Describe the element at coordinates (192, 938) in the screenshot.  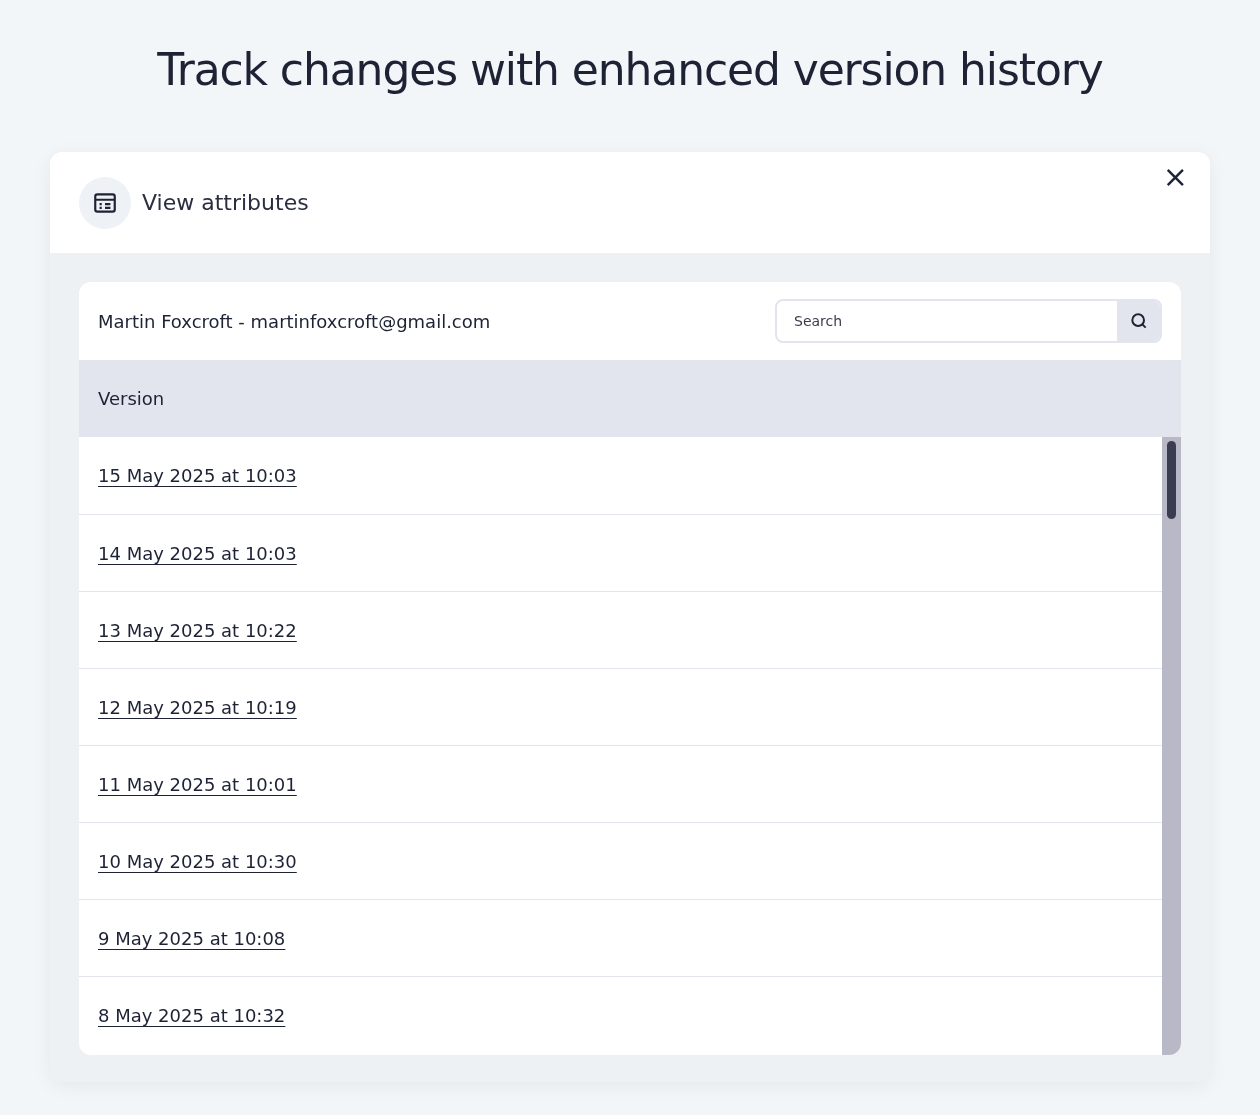
I see `version-link: 9 May 2025 at 10:08` at that location.